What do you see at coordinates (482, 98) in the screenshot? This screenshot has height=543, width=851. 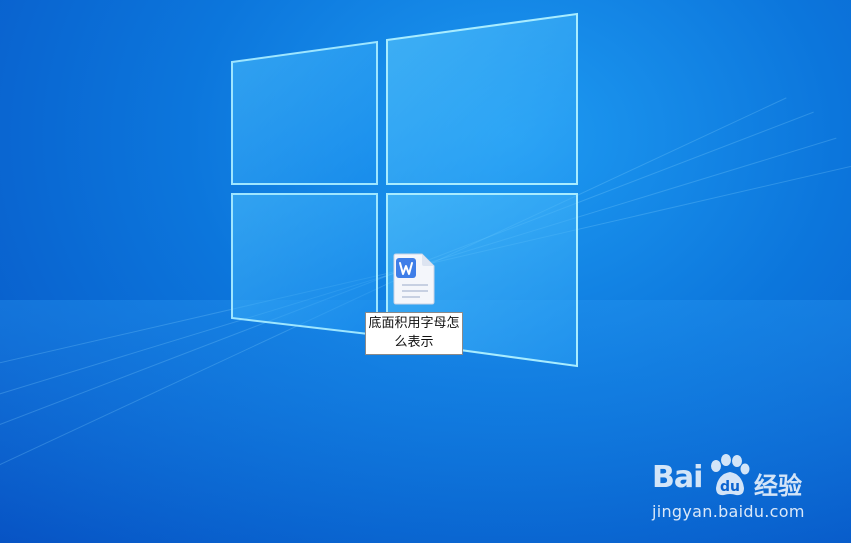 I see `windows-logo-pane-top-right` at bounding box center [482, 98].